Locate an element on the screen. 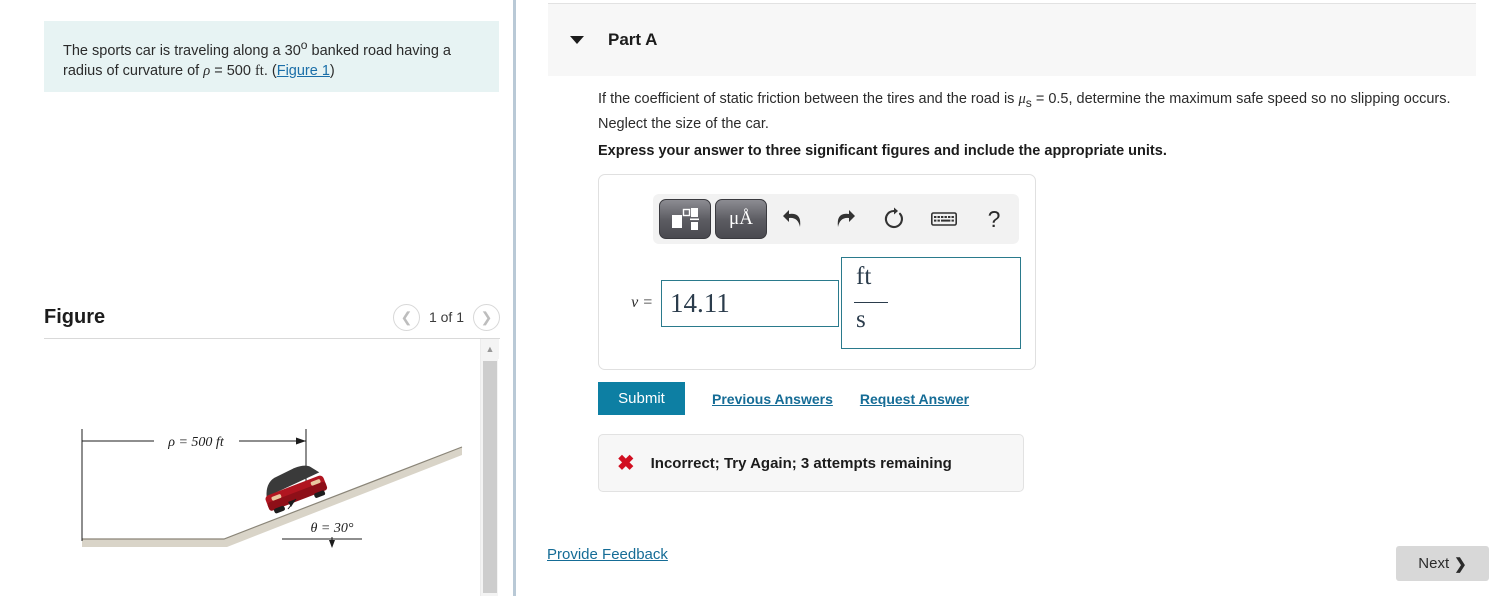 Image resolution: width=1492 pixels, height=596 pixels. part-title: Part A is located at coordinates (633, 39).